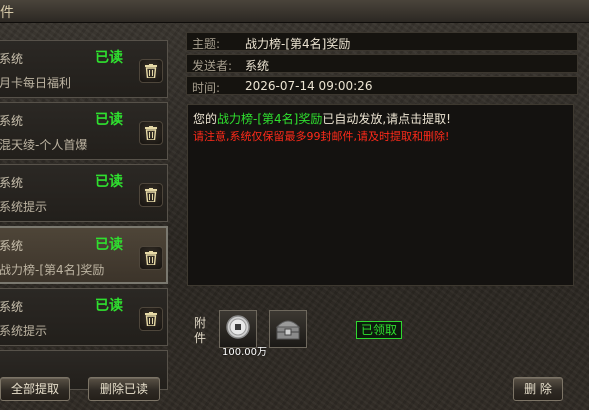 The image size is (589, 410). I want to click on body-prefix: 您的, so click(205, 119).